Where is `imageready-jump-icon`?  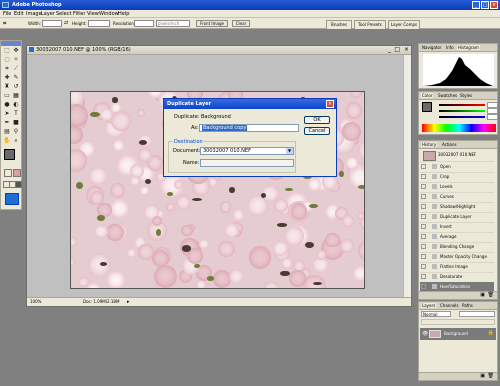
imageready-jump-icon is located at coordinates (12, 199).